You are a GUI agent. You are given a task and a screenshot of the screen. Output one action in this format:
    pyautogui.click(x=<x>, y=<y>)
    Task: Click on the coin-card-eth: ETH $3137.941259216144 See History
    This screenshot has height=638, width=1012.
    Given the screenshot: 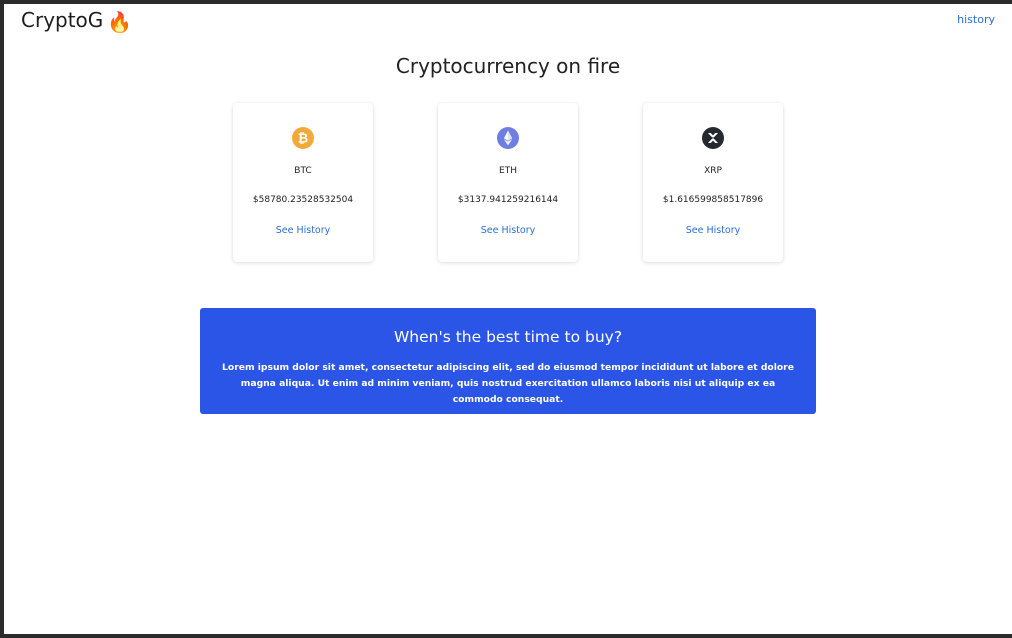 What is the action you would take?
    pyautogui.click(x=508, y=182)
    